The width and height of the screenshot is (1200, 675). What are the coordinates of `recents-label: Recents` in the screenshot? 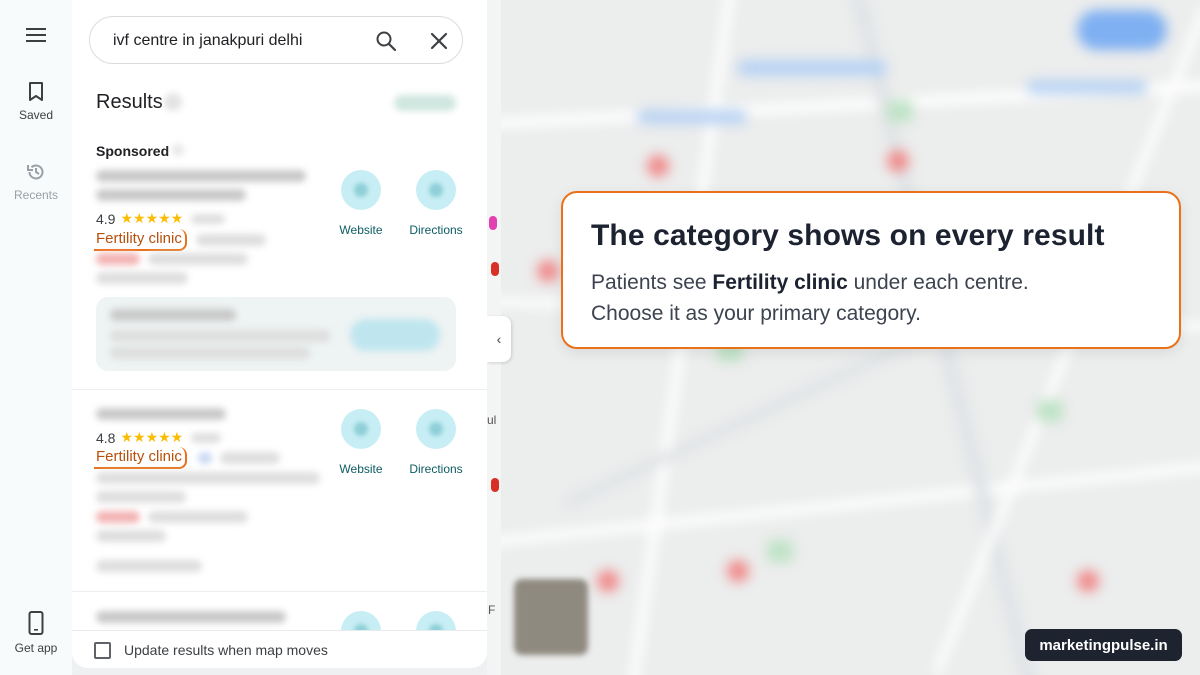 It's located at (36, 195).